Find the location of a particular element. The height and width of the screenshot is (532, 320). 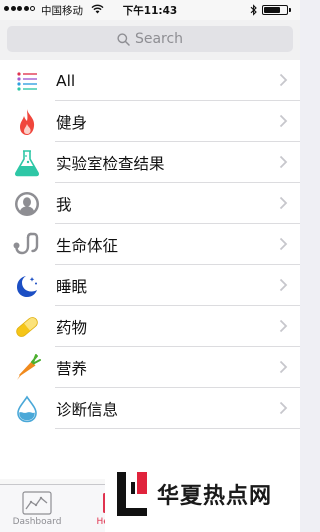

battery-icon is located at coordinates (275, 10).